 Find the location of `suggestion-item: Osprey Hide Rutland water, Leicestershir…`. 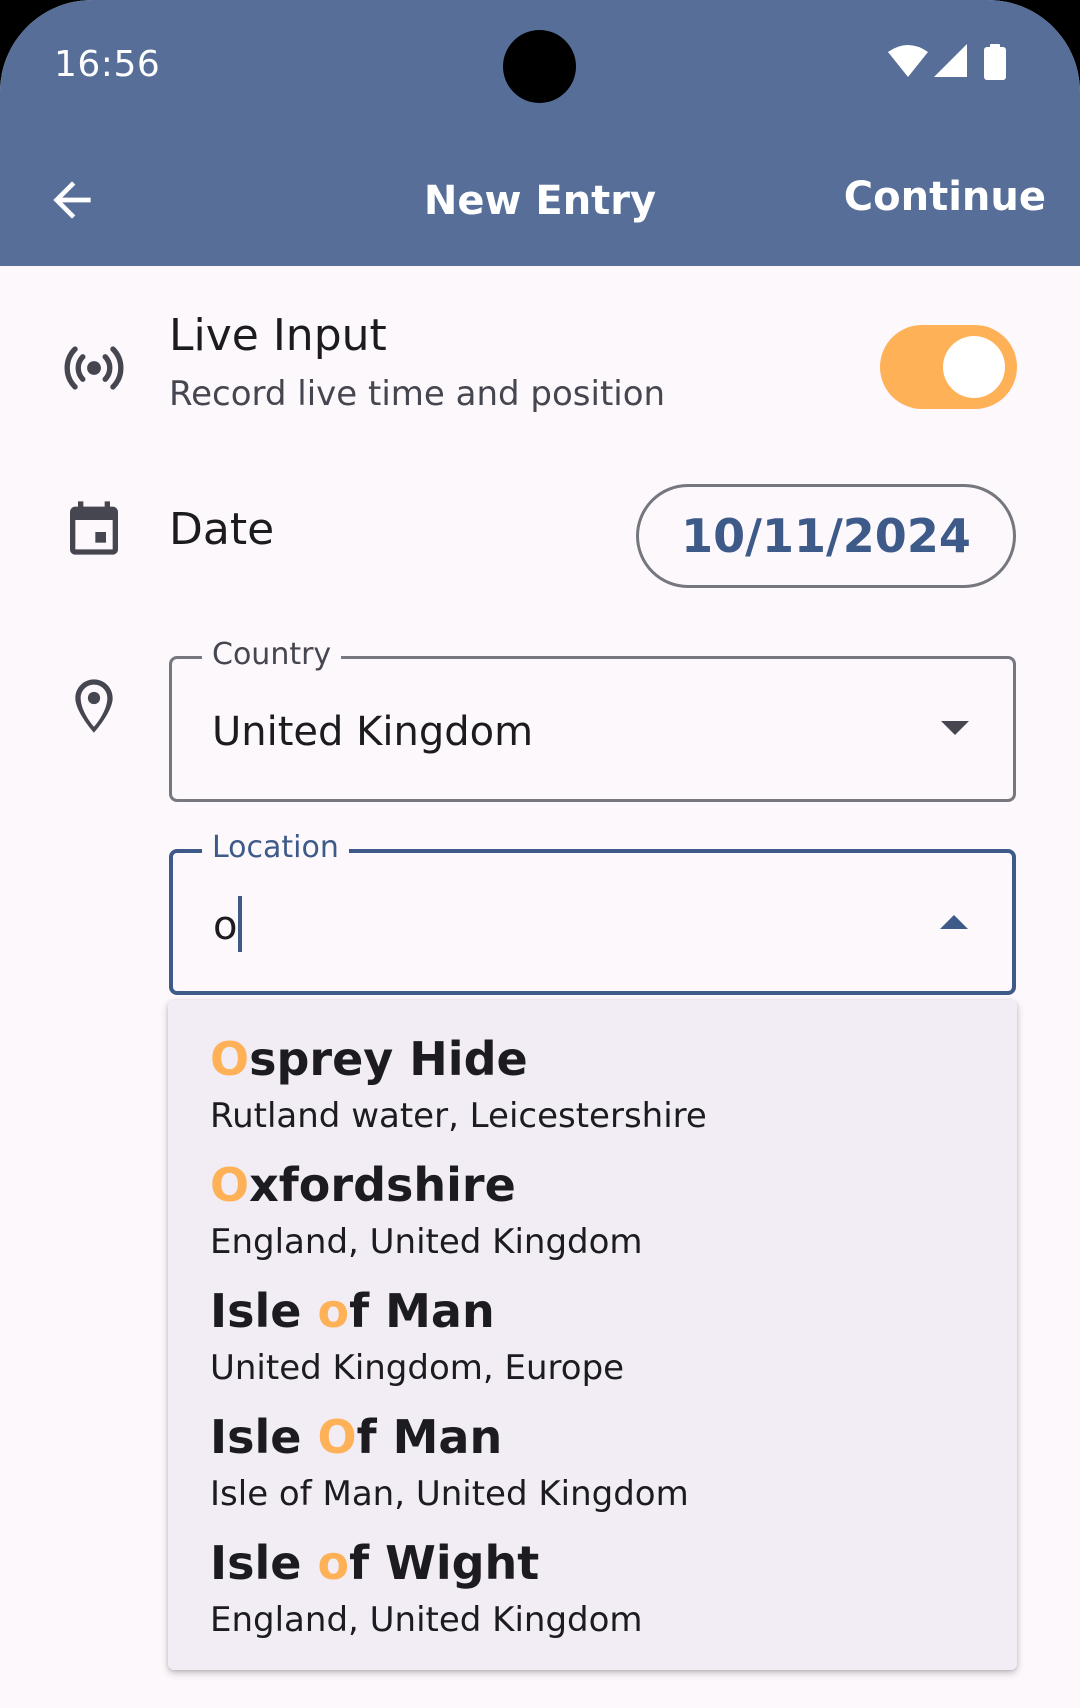

suggestion-item: Osprey Hide Rutland water, Leicestershir… is located at coordinates (458, 1084).